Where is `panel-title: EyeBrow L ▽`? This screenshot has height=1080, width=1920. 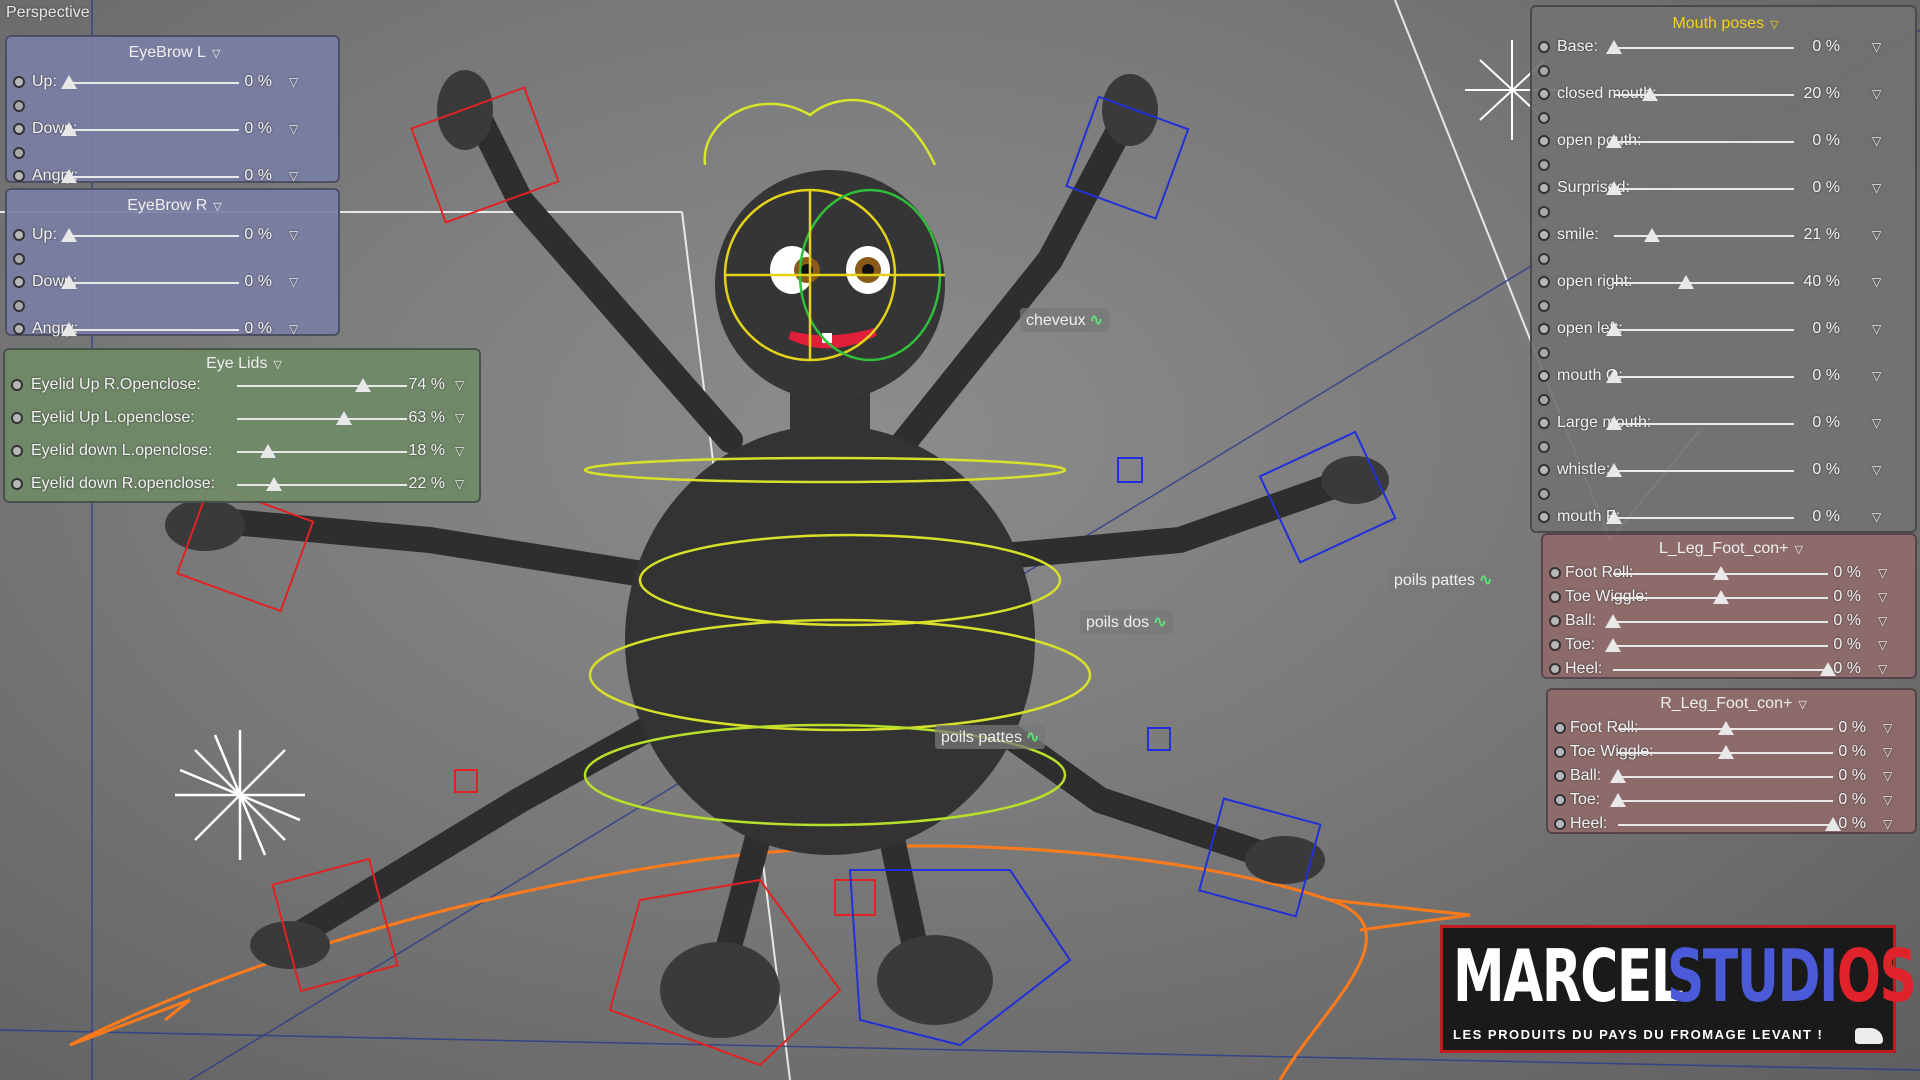
panel-title: EyeBrow L ▽ is located at coordinates (174, 53).